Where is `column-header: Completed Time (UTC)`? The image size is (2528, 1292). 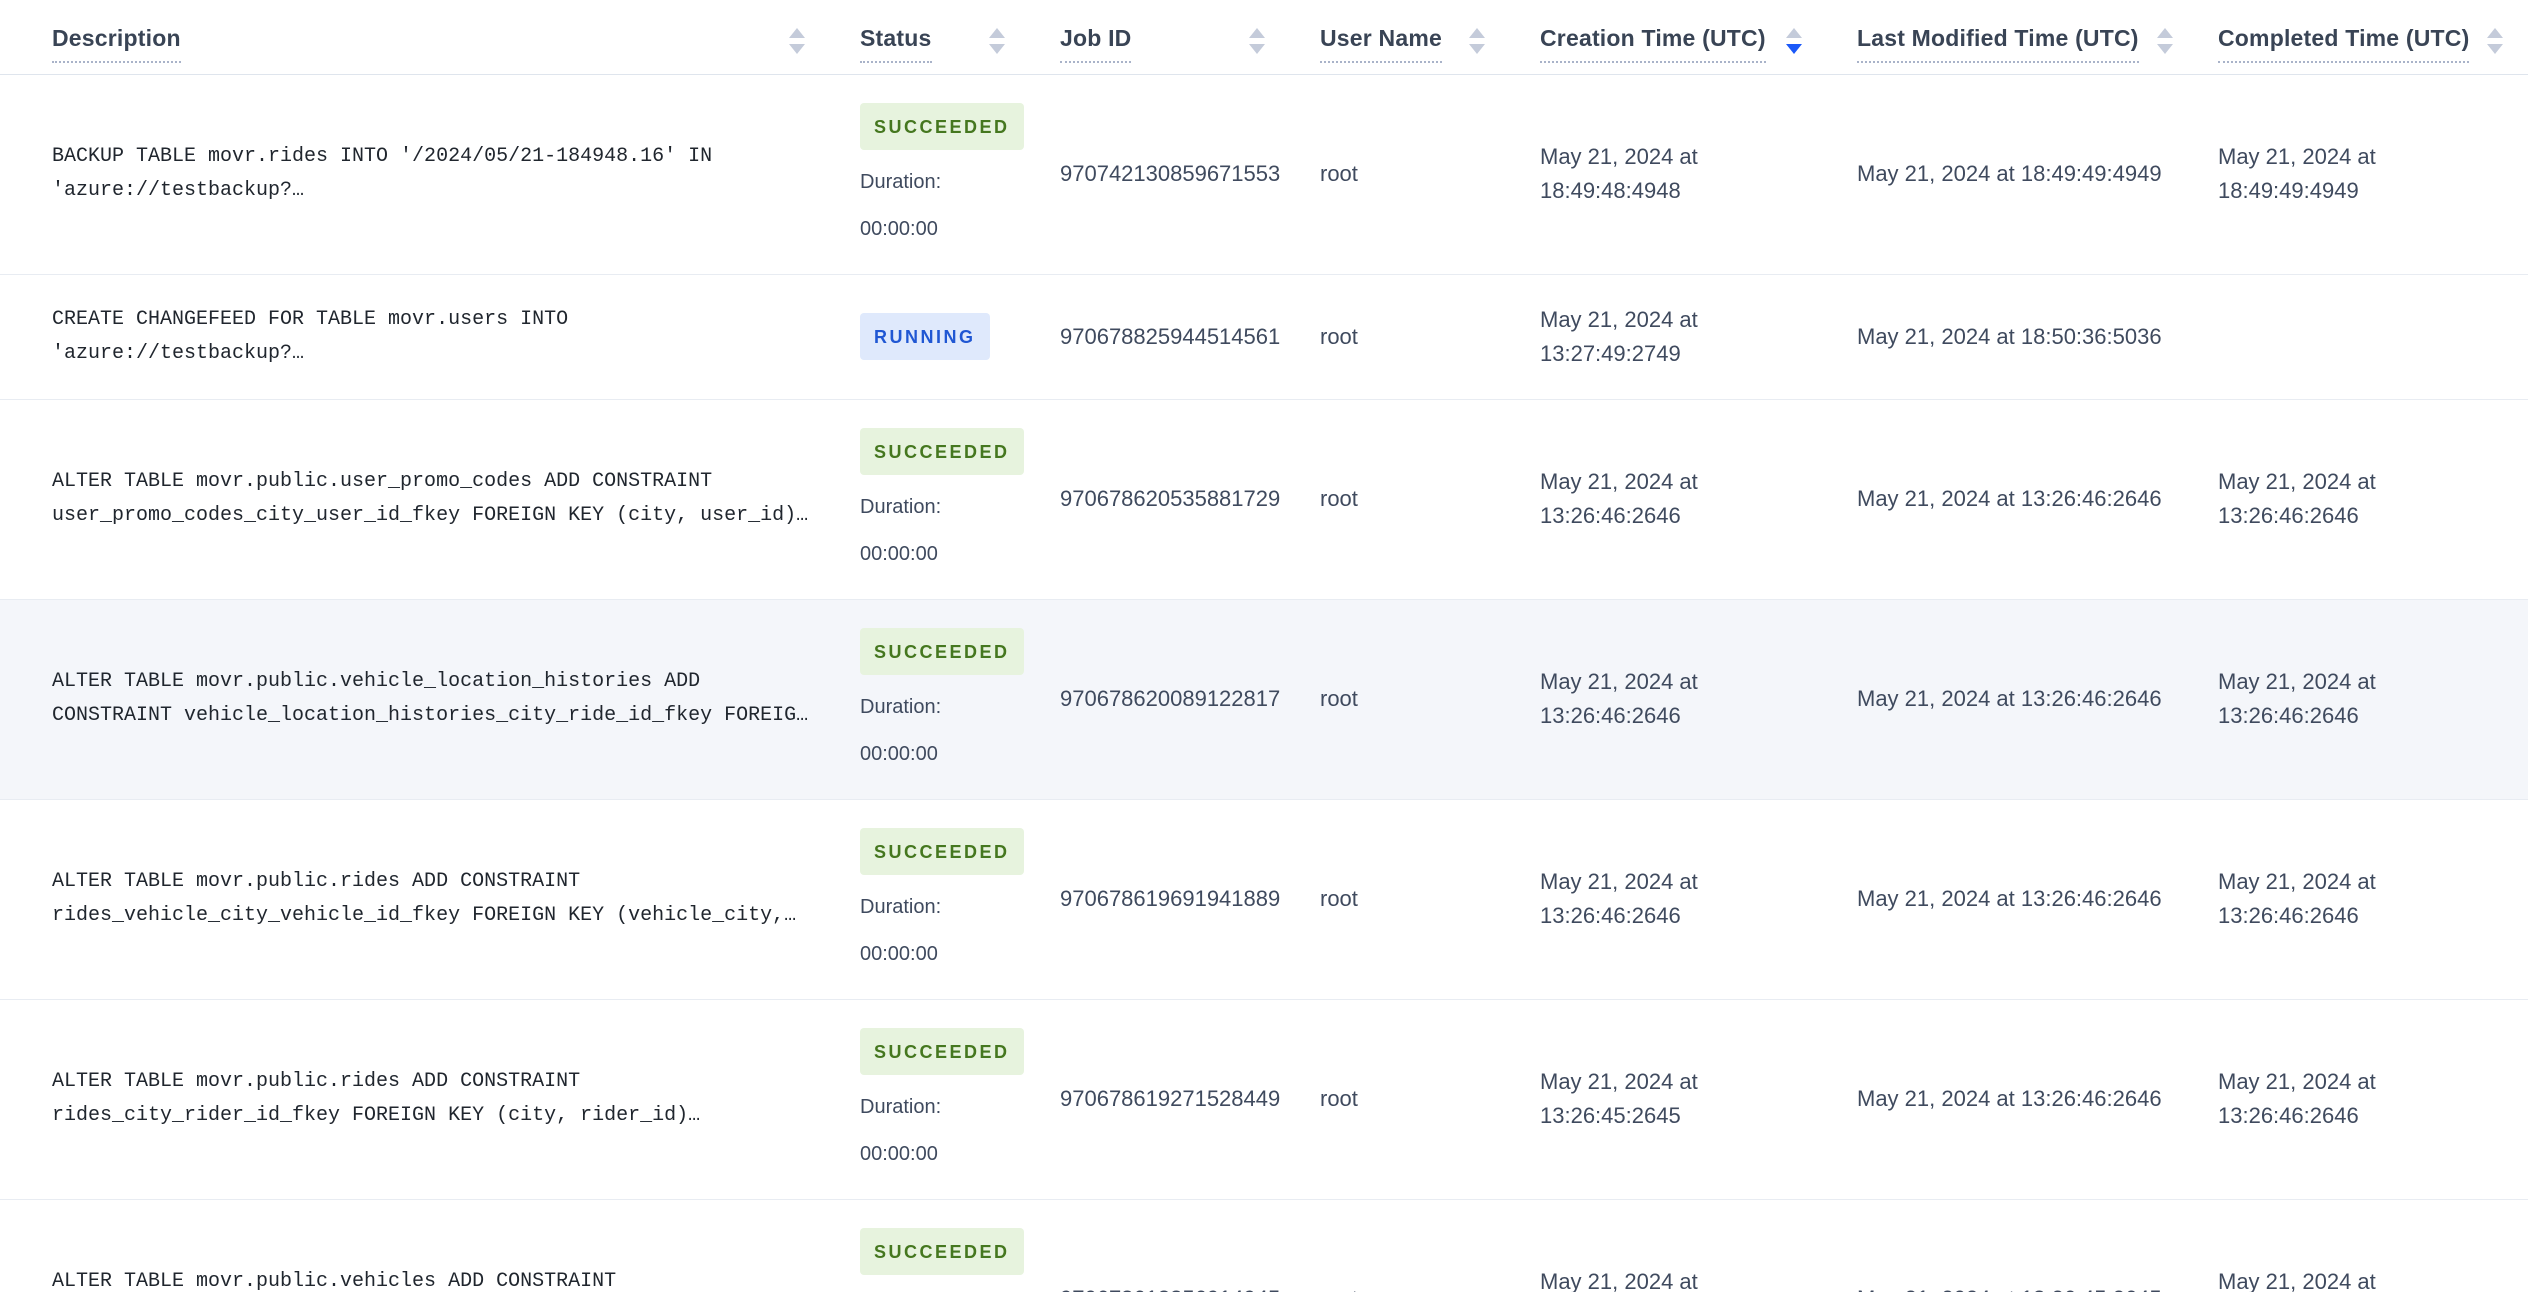 column-header: Completed Time (UTC) is located at coordinates (2373, 37).